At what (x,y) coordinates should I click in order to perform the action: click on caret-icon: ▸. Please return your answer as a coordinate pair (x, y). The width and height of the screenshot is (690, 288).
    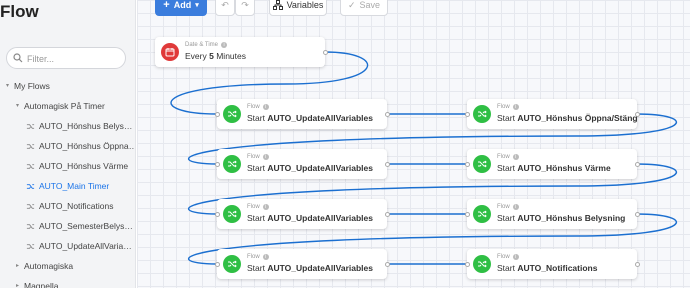
    Looking at the image, I should click on (18, 266).